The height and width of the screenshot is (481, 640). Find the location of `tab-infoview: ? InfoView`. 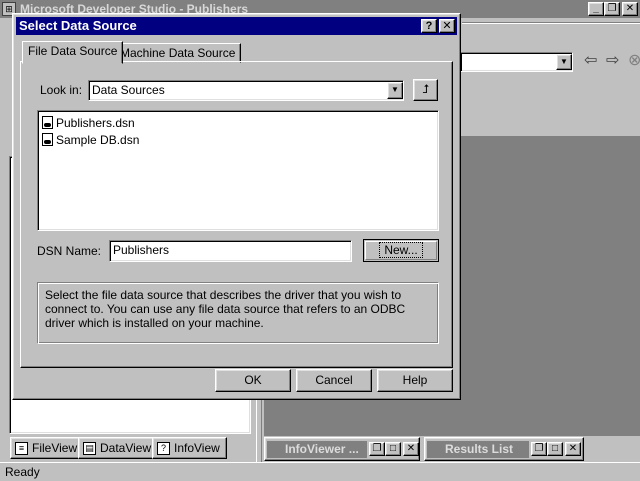

tab-infoview: ? InfoView is located at coordinates (189, 448).